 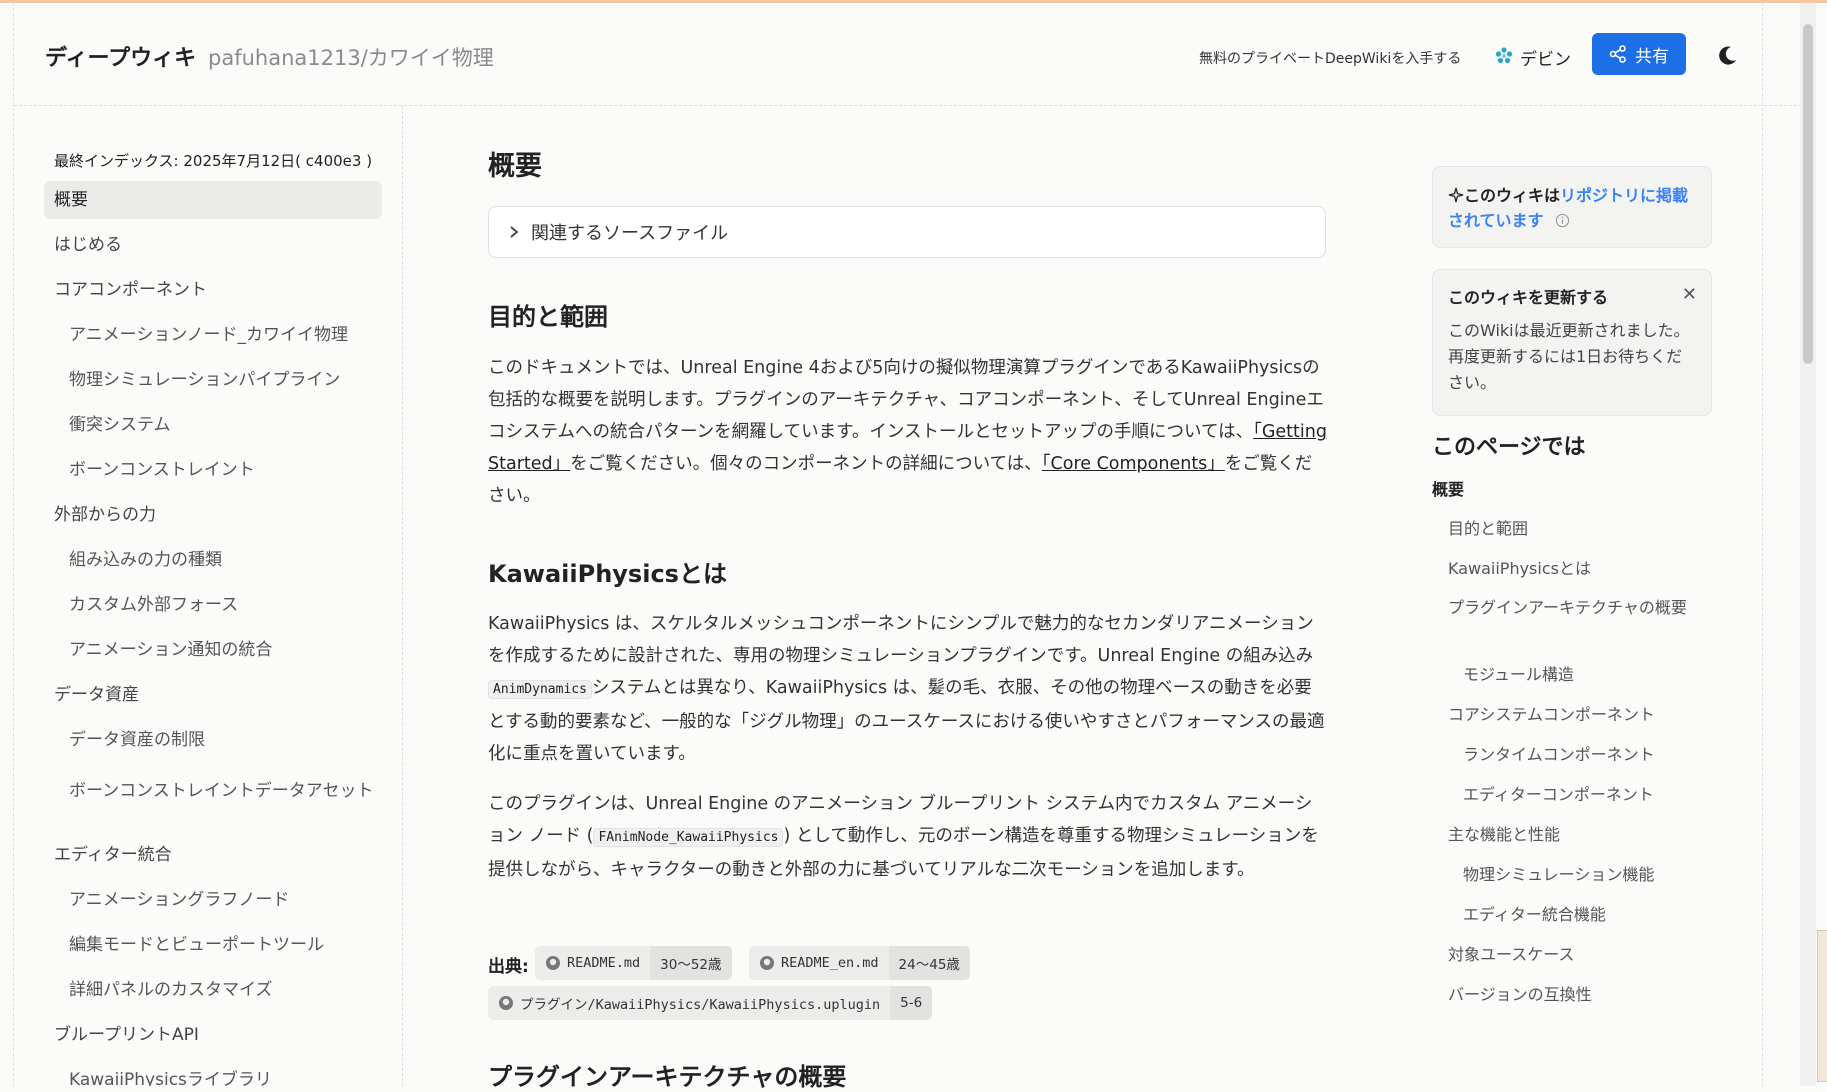 I want to click on sidebar-item-core-components: コアコンポーネント, so click(x=213, y=290).